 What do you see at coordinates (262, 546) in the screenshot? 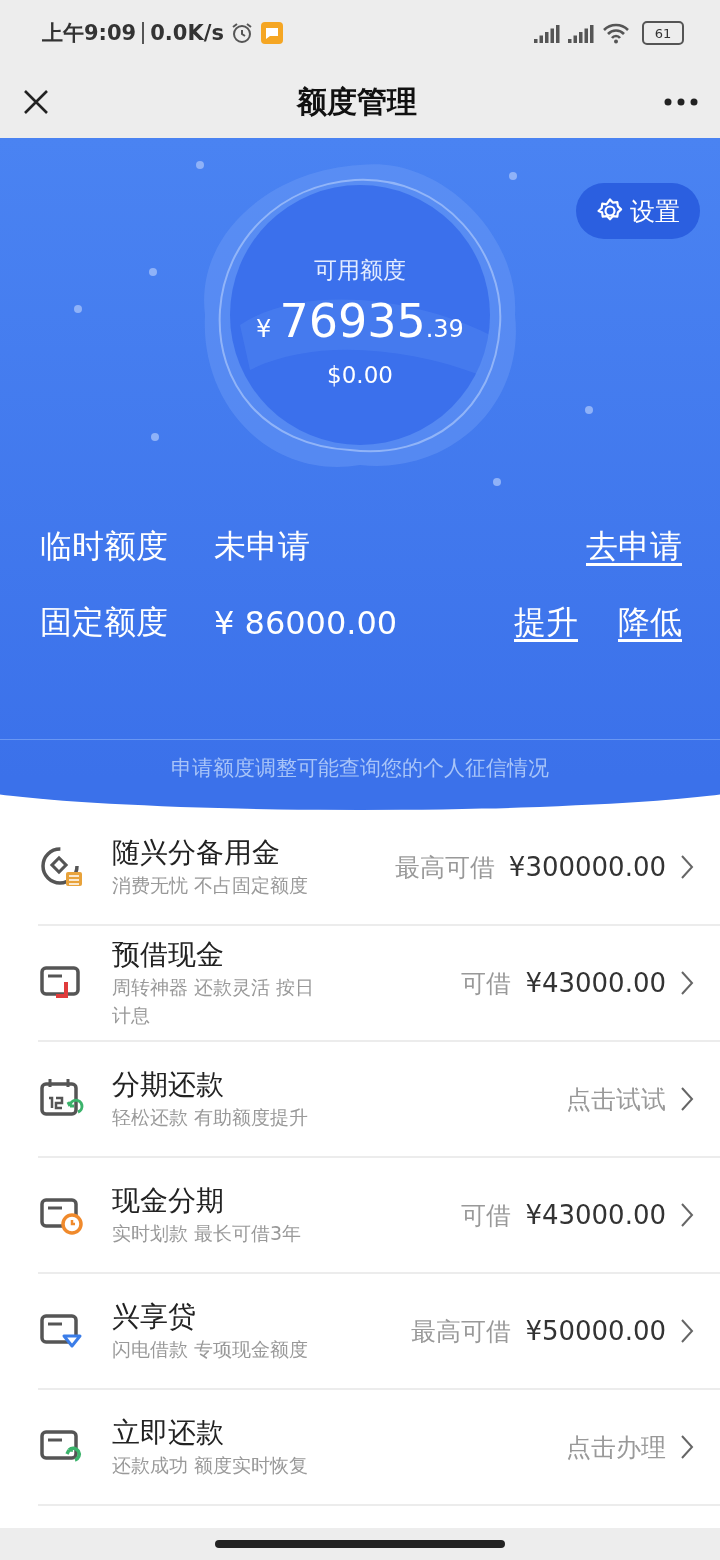
I see `limit-value: 未申请` at bounding box center [262, 546].